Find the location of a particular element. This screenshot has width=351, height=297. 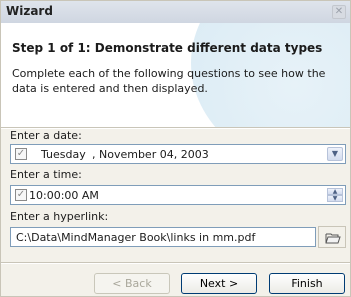

time-picker: ✓ 10:00:00 AM ▲ ▼ is located at coordinates (178, 195).